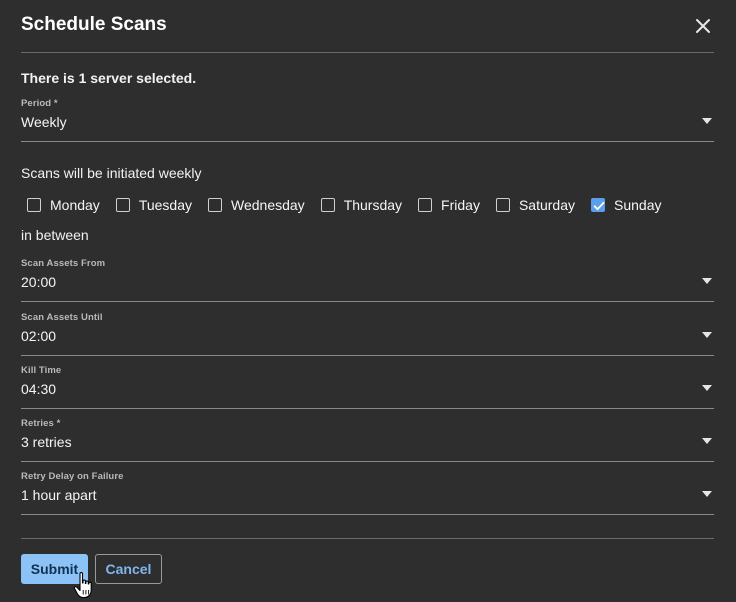  I want to click on day-label: Friday, so click(460, 205).